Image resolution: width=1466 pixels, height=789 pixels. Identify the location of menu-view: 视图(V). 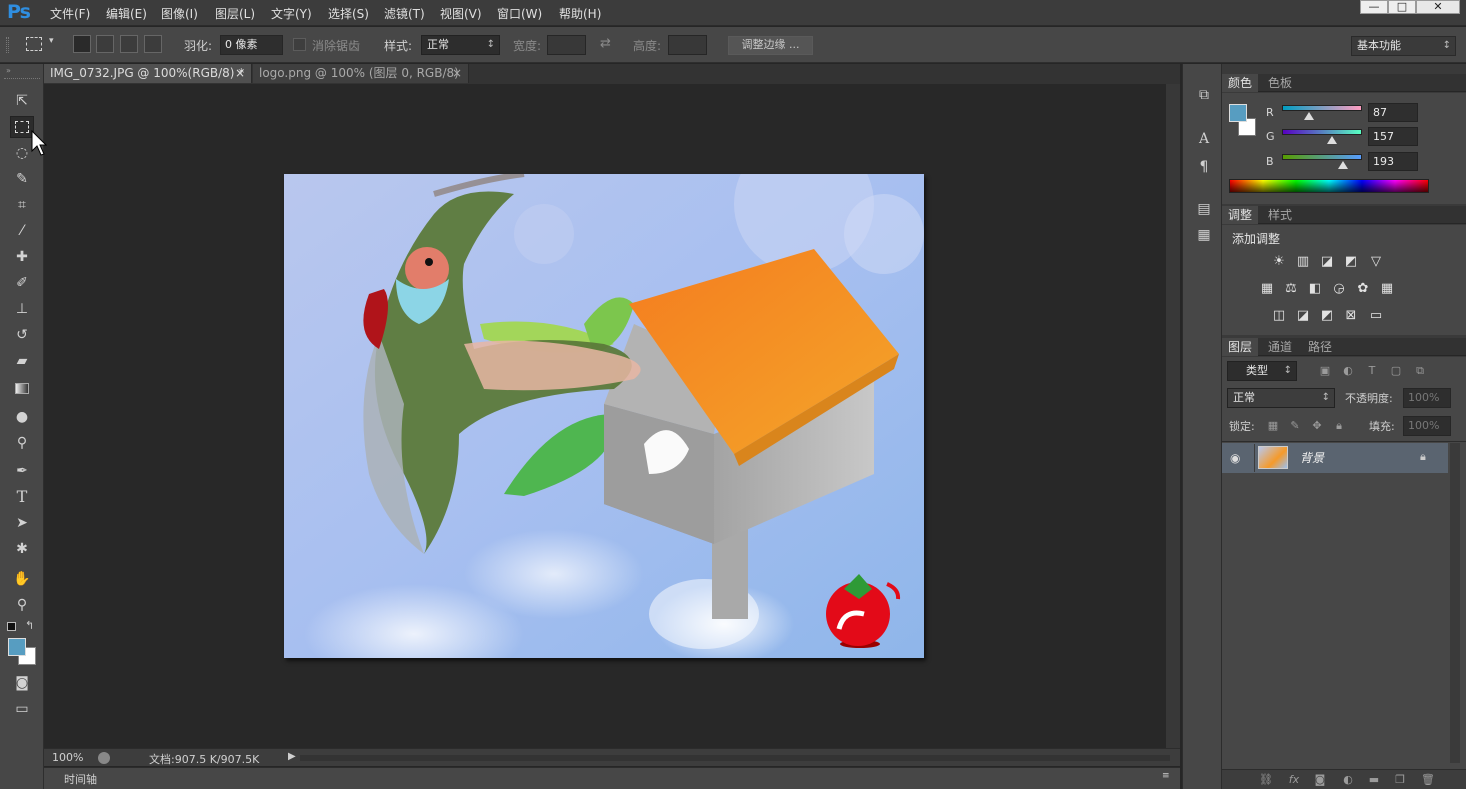
(461, 13).